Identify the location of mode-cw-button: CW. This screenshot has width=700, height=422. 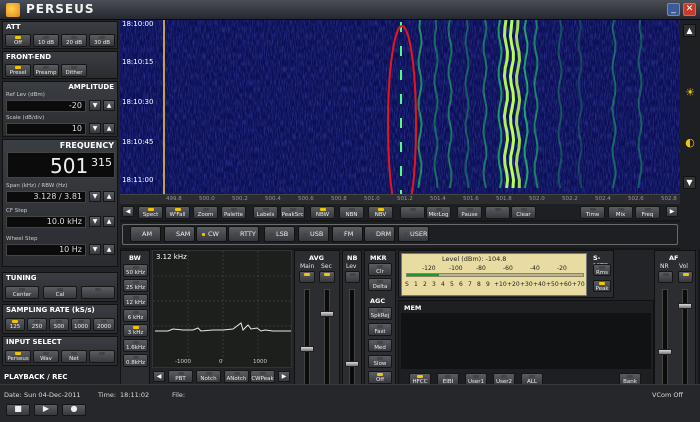
(211, 234).